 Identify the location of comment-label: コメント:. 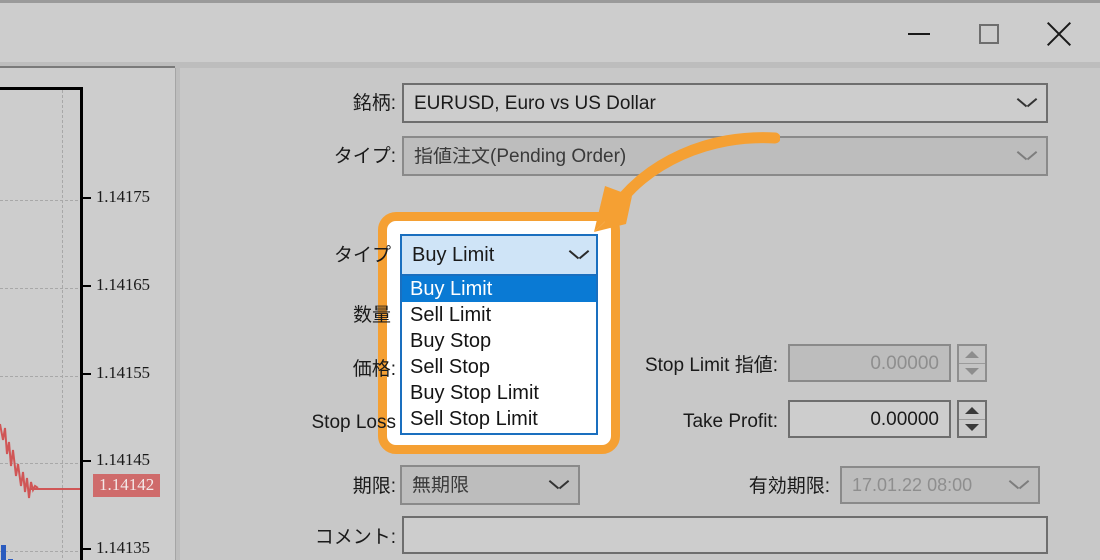
(355, 537).